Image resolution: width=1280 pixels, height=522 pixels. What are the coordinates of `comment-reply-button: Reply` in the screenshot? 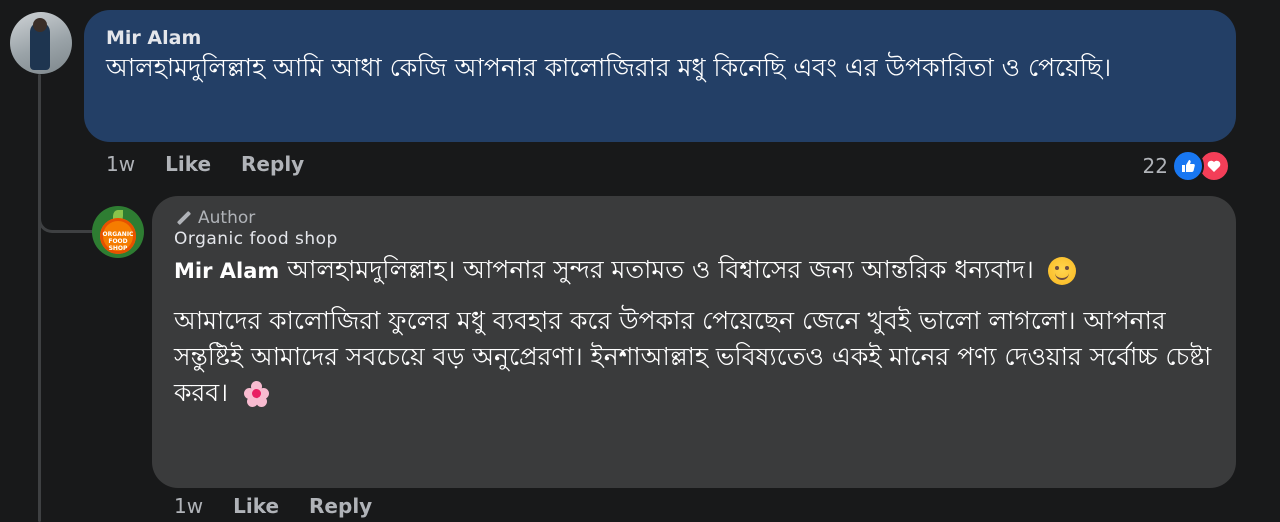 It's located at (272, 164).